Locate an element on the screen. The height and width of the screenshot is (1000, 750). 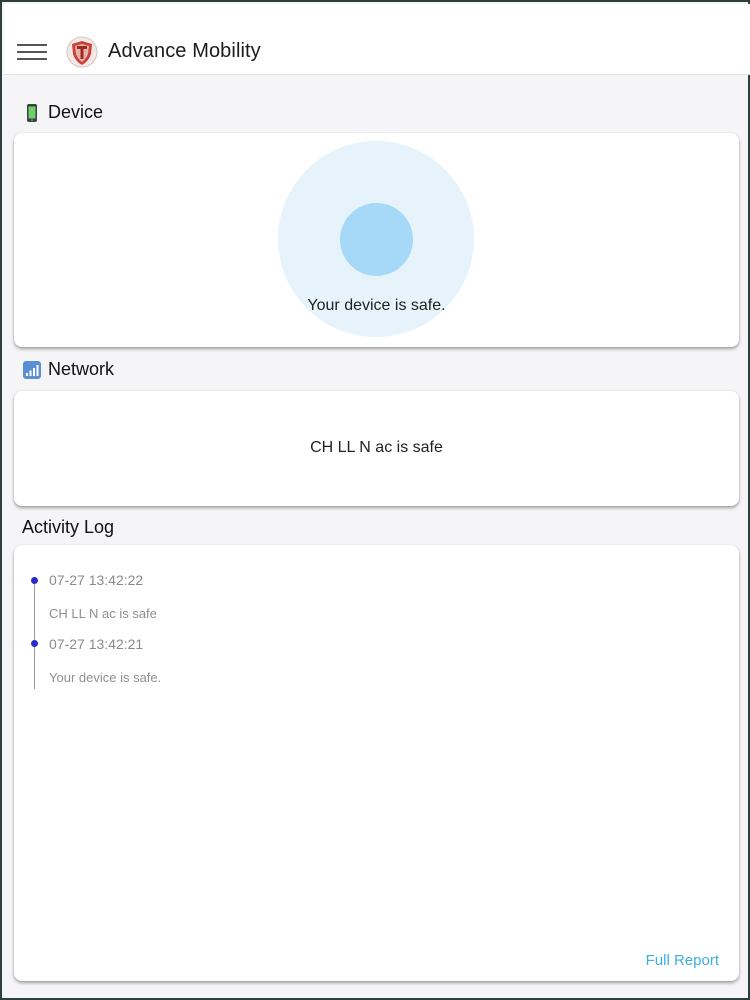
signal-bars-icon is located at coordinates (32, 369).